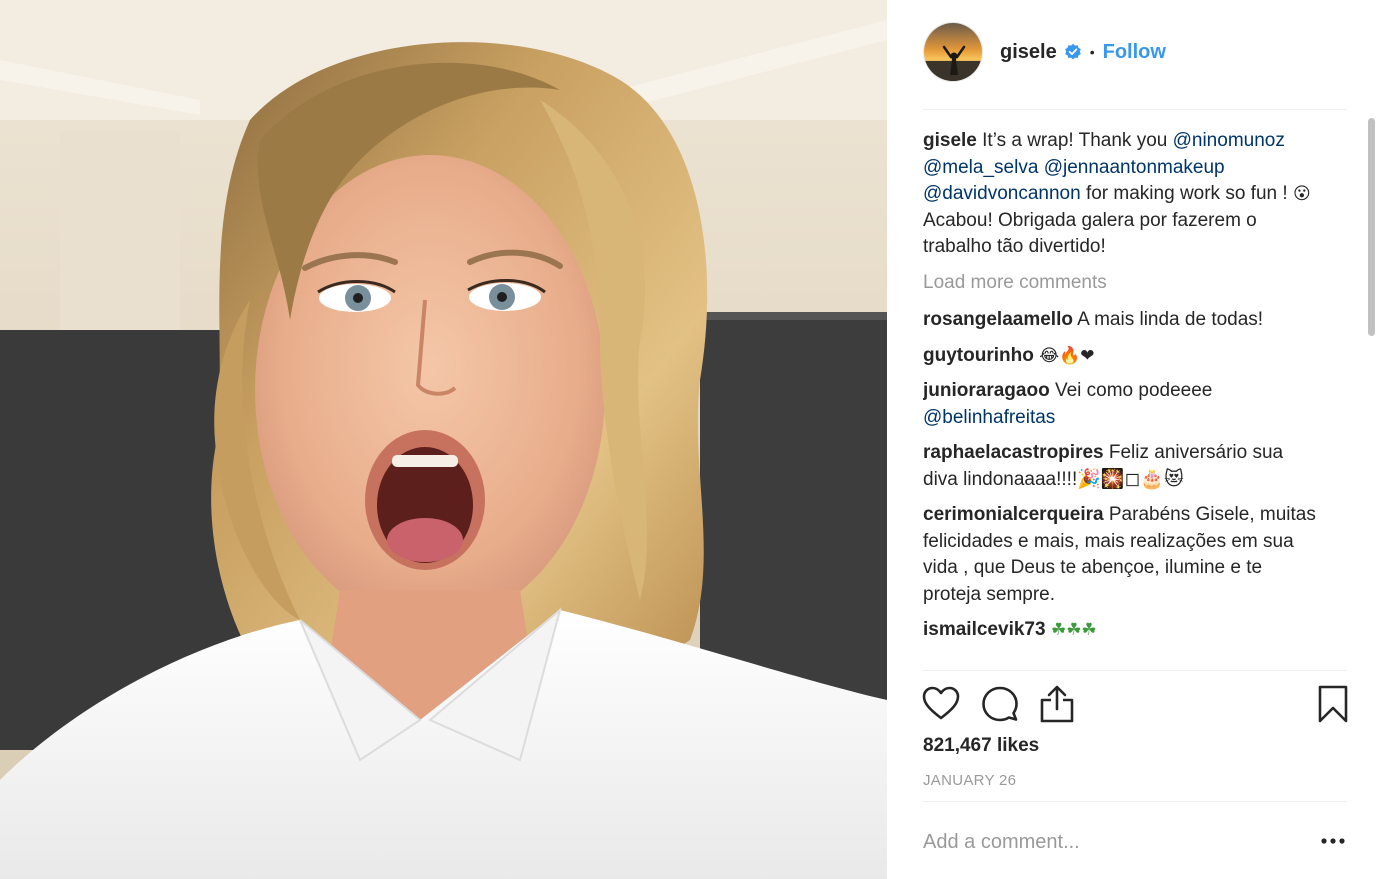 The height and width of the screenshot is (879, 1380). Describe the element at coordinates (1131, 390) in the screenshot. I see `comment-text: Vei como podeeee` at that location.